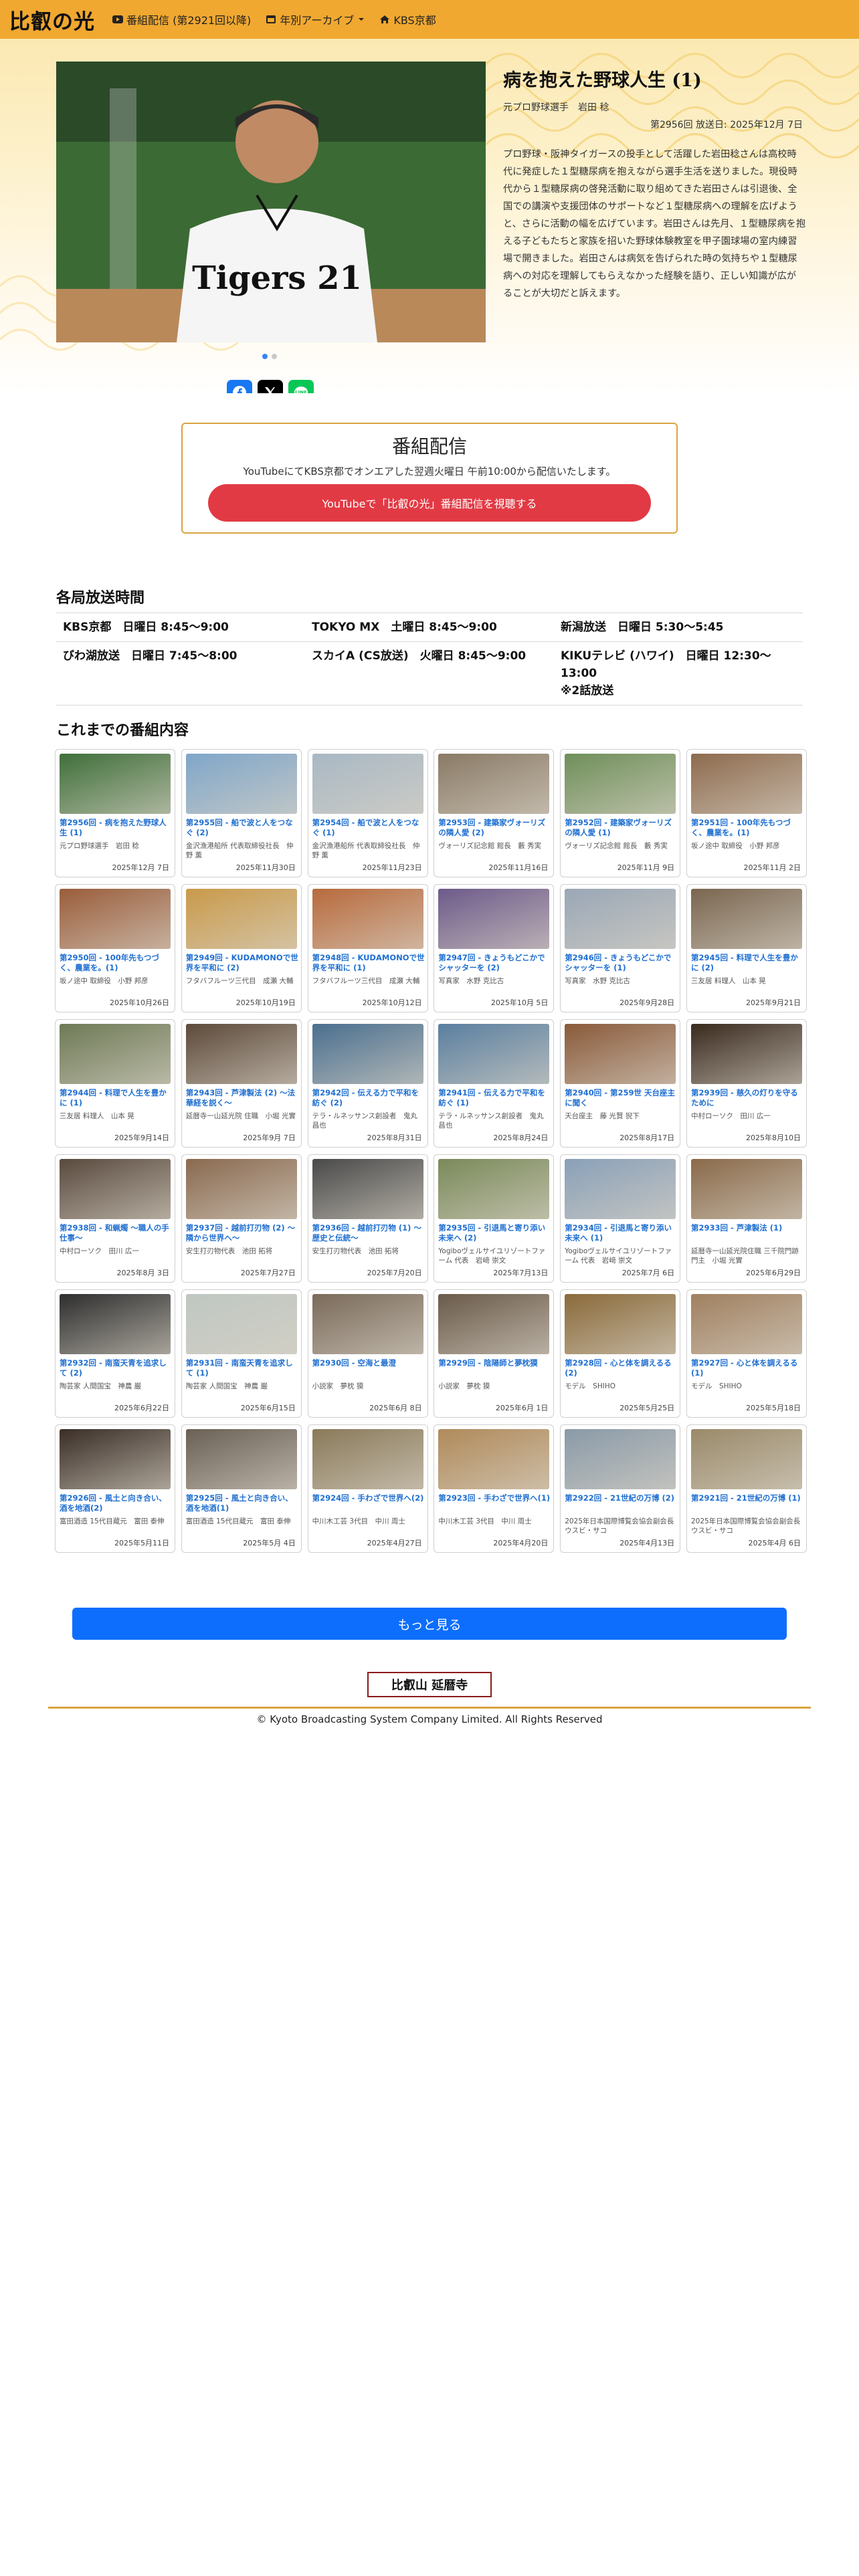 The height and width of the screenshot is (2576, 859). Describe the element at coordinates (747, 1228) in the screenshot. I see `program-title-link: 第2933回 - 芦津製法 (1)` at that location.